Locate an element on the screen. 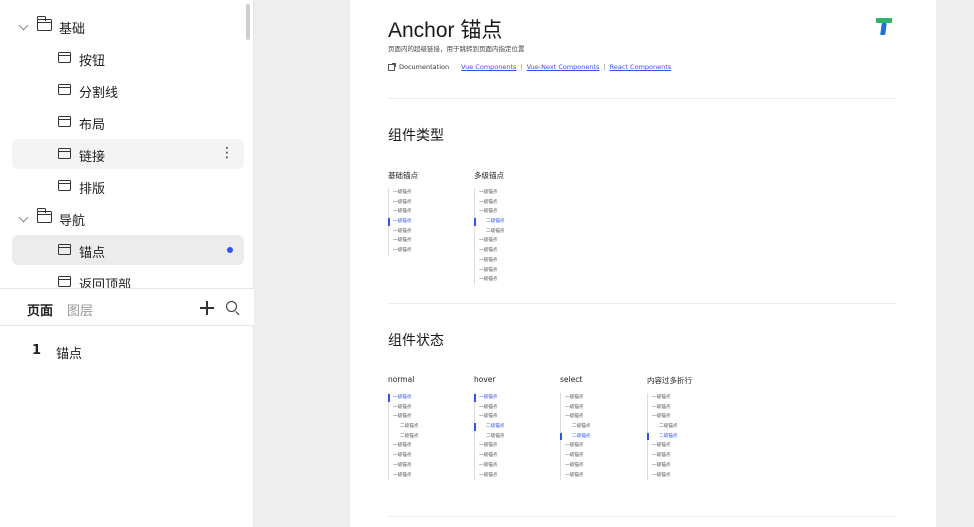 The width and height of the screenshot is (974, 527). tree-label: 基础 is located at coordinates (72, 29).